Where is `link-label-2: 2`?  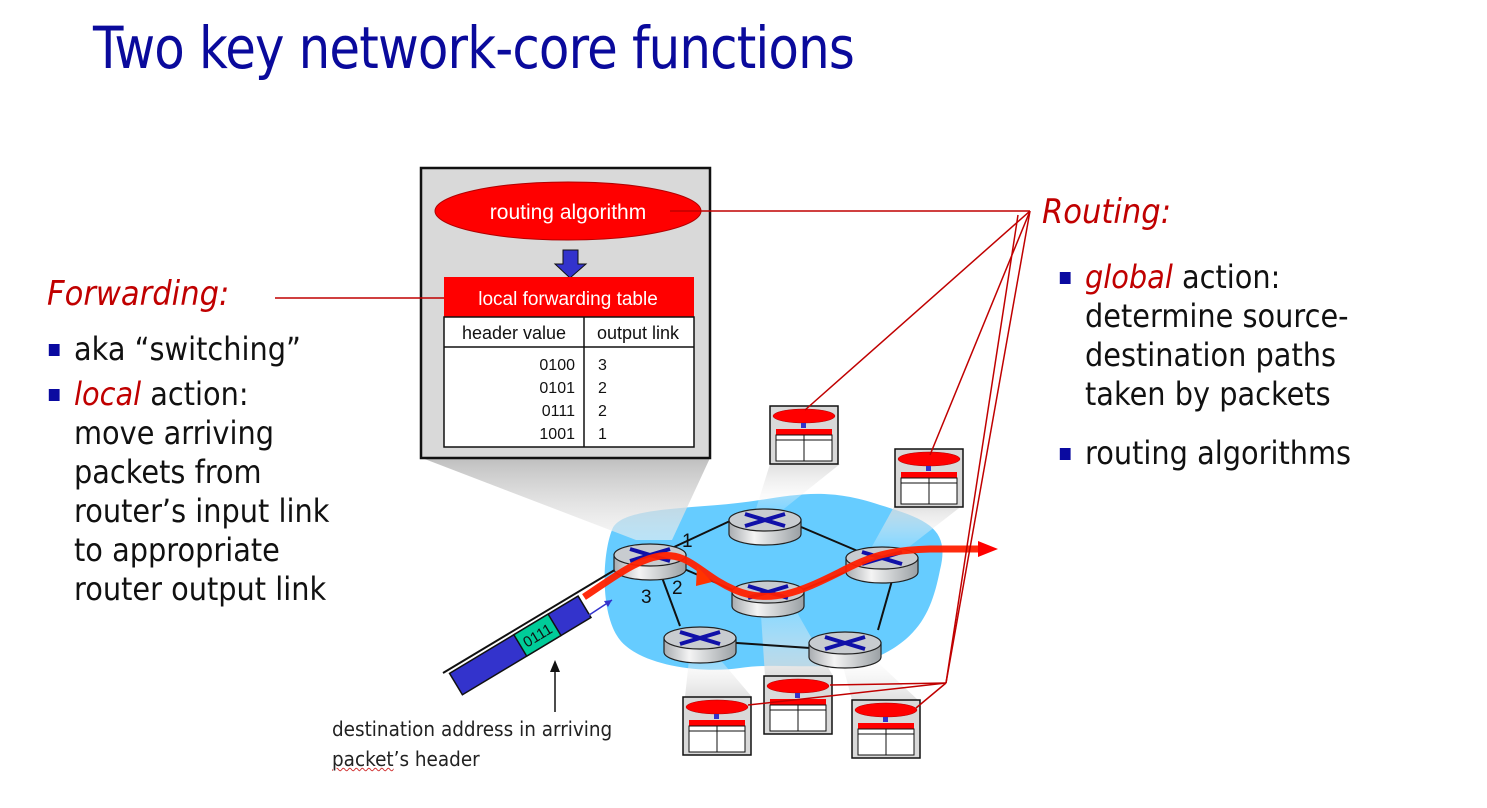
link-label-2: 2 is located at coordinates (677, 588).